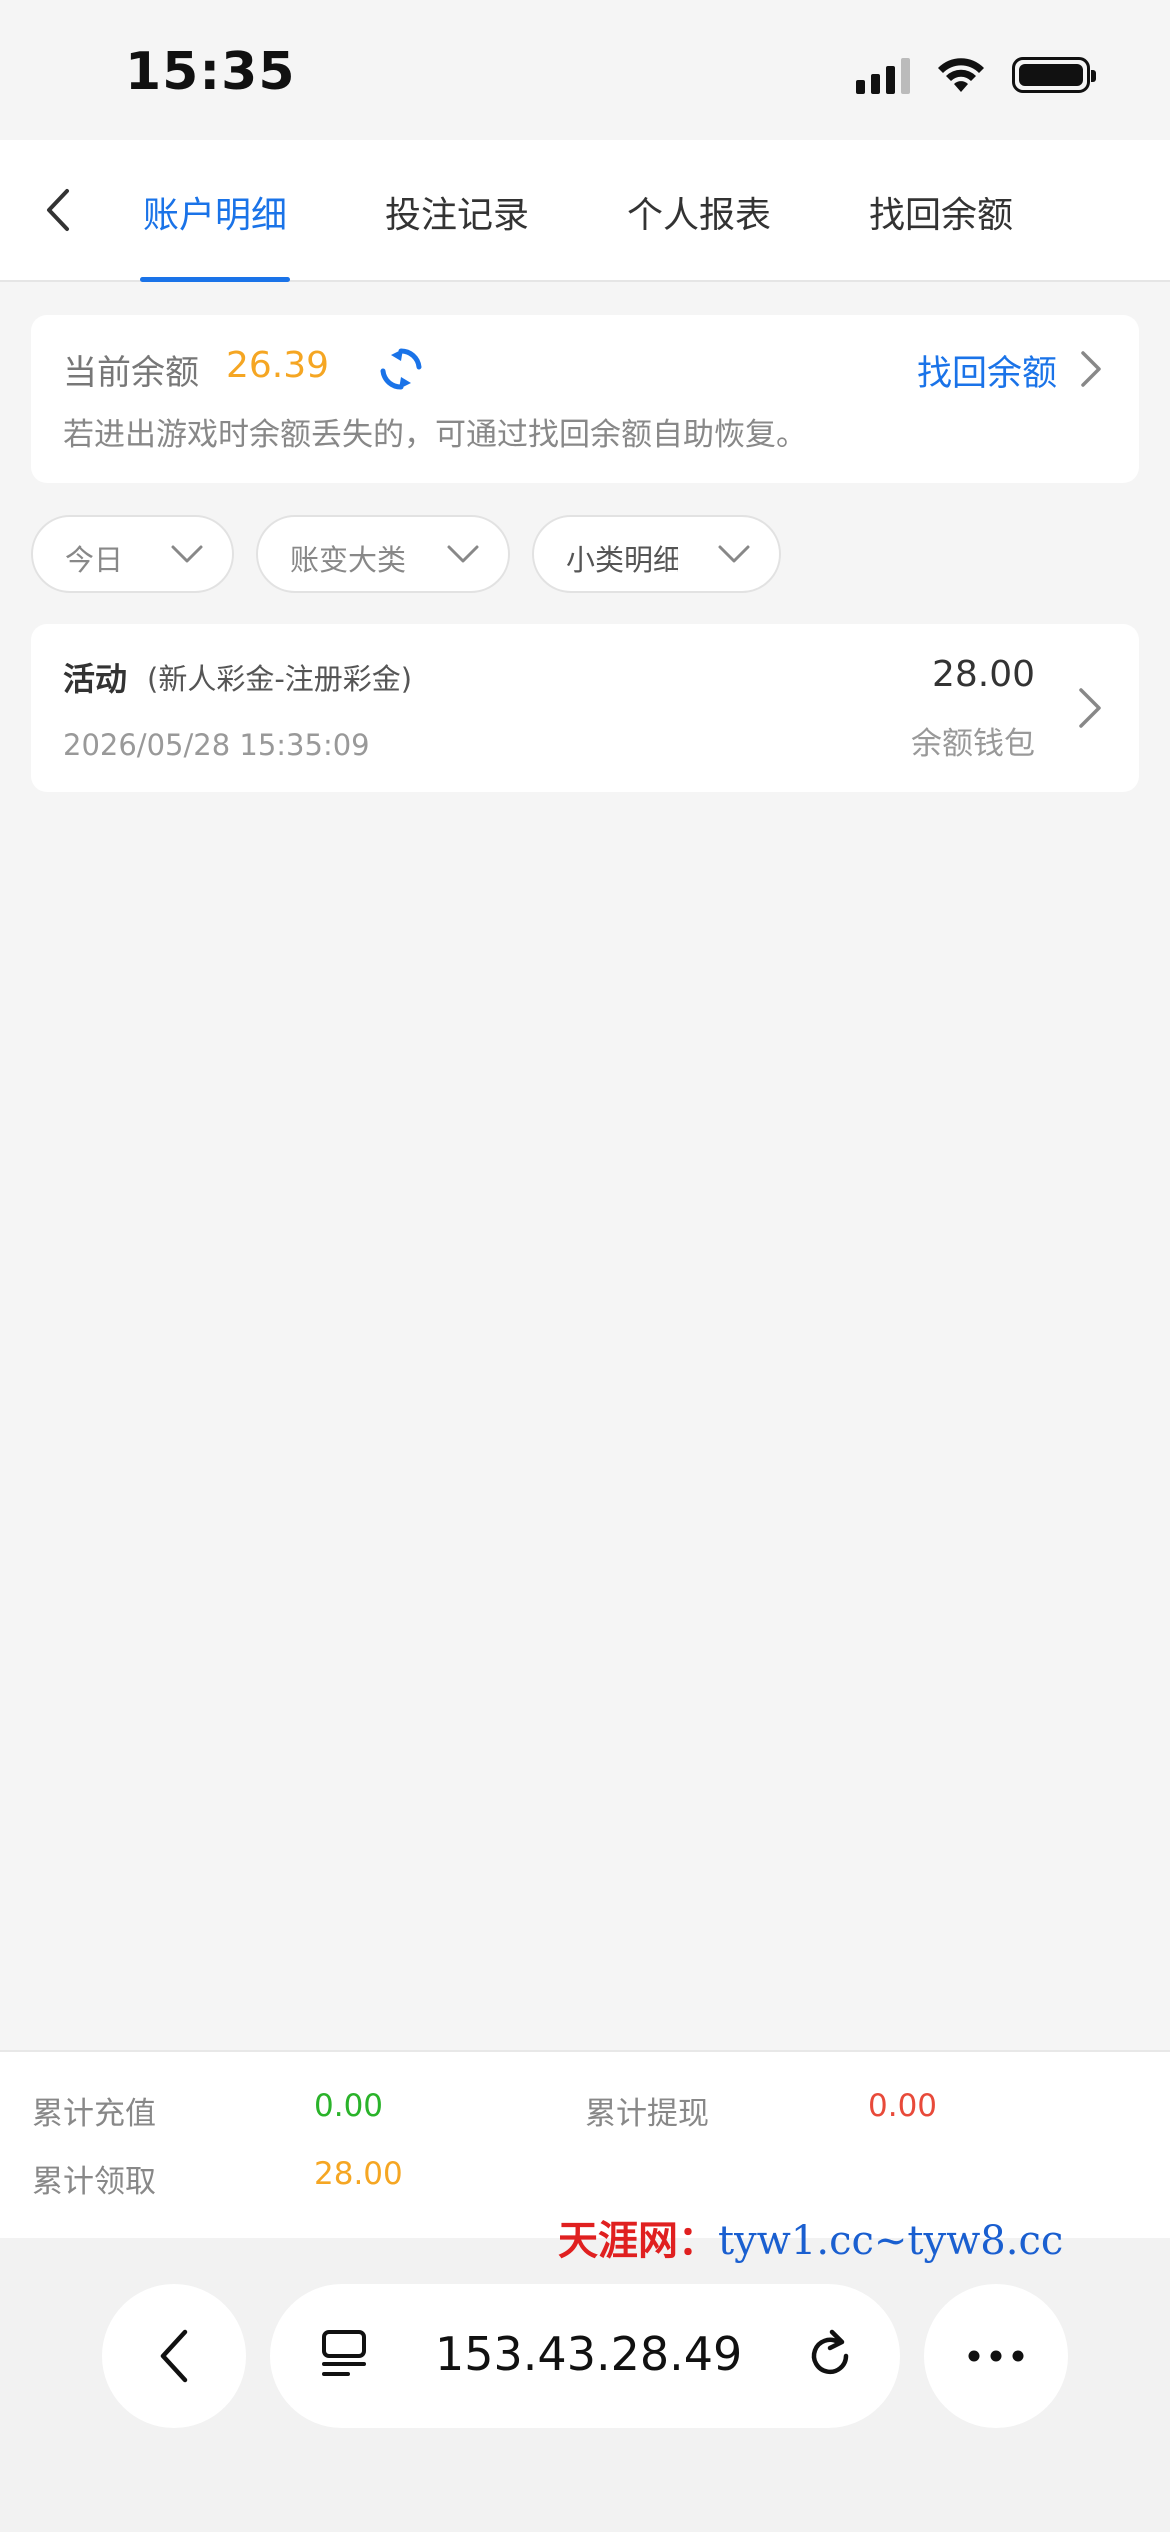 The height and width of the screenshot is (2532, 1170). Describe the element at coordinates (647, 2114) in the screenshot. I see `total-withdraw-label: 累计提现` at that location.